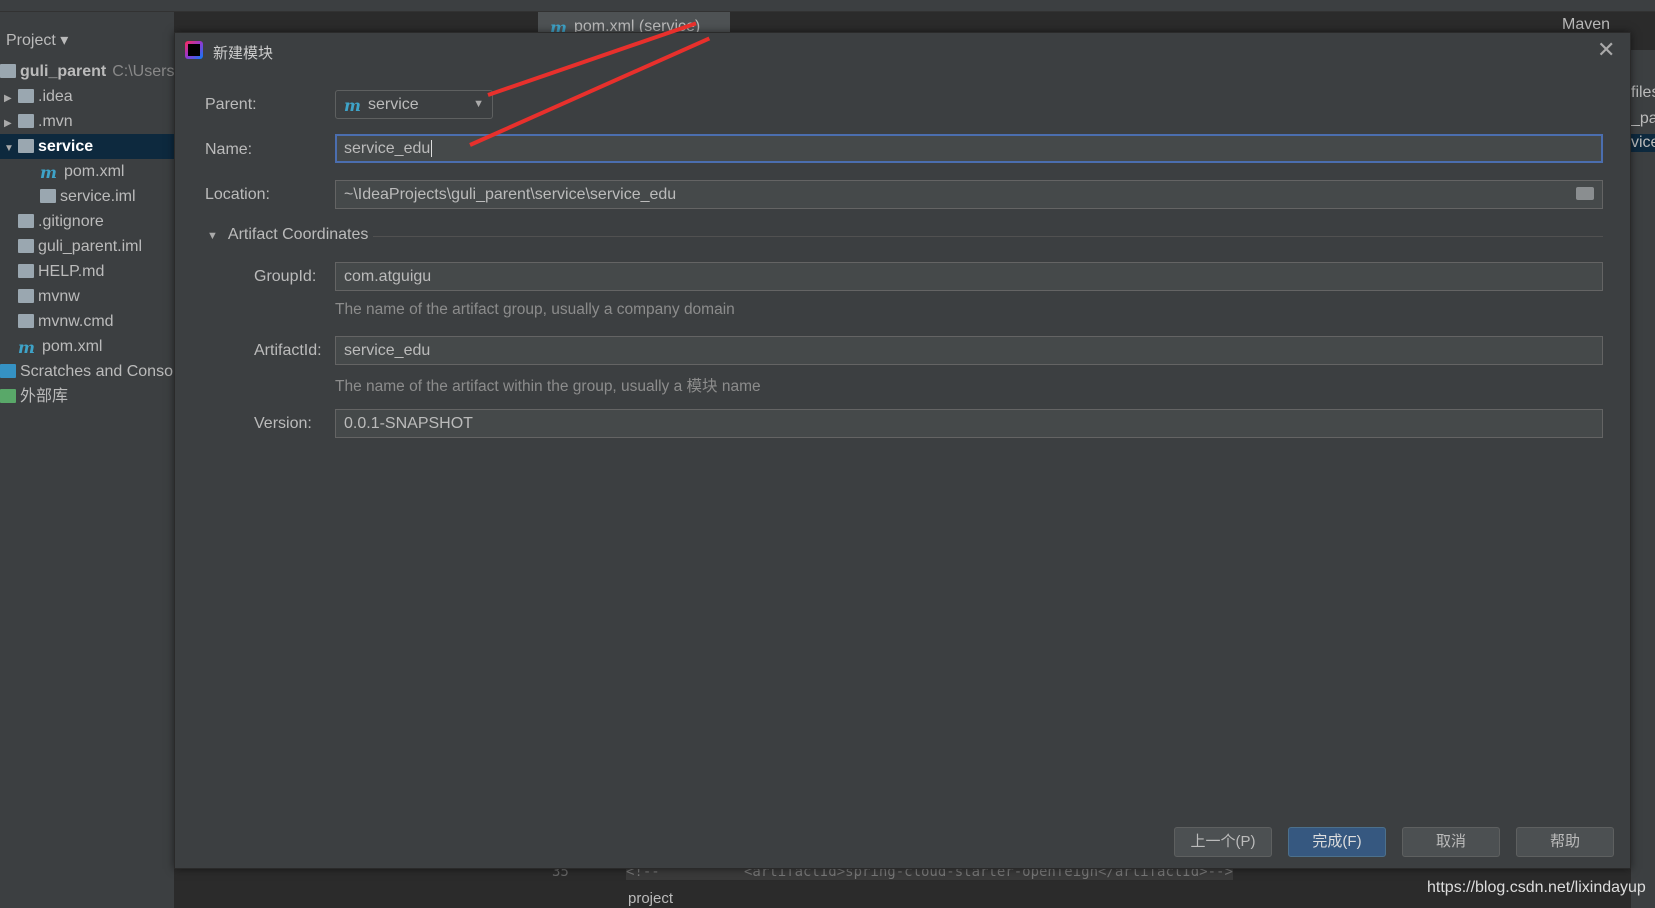 The height and width of the screenshot is (908, 1655). I want to click on tree-item: mvnw.cmd, so click(87, 321).